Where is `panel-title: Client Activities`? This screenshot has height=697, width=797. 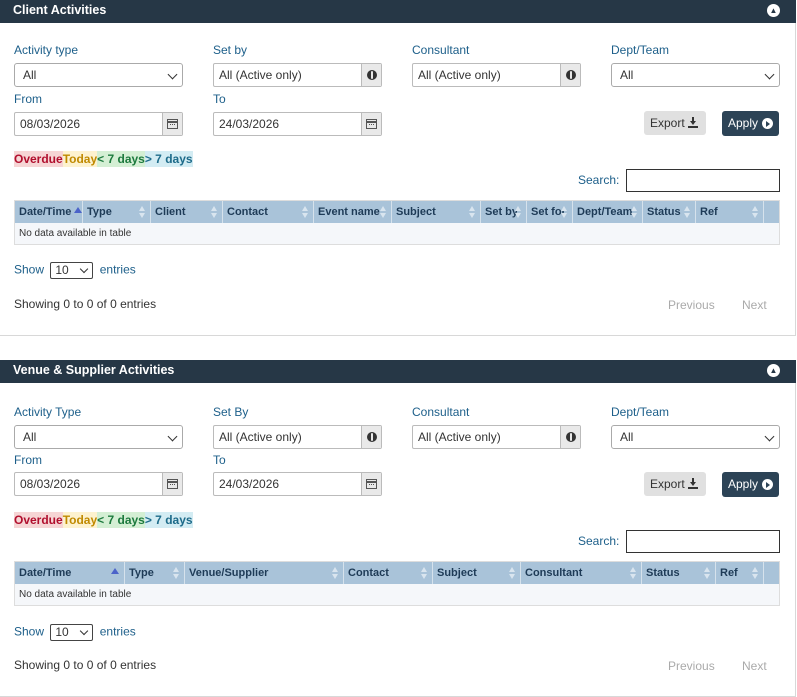 panel-title: Client Activities is located at coordinates (60, 10).